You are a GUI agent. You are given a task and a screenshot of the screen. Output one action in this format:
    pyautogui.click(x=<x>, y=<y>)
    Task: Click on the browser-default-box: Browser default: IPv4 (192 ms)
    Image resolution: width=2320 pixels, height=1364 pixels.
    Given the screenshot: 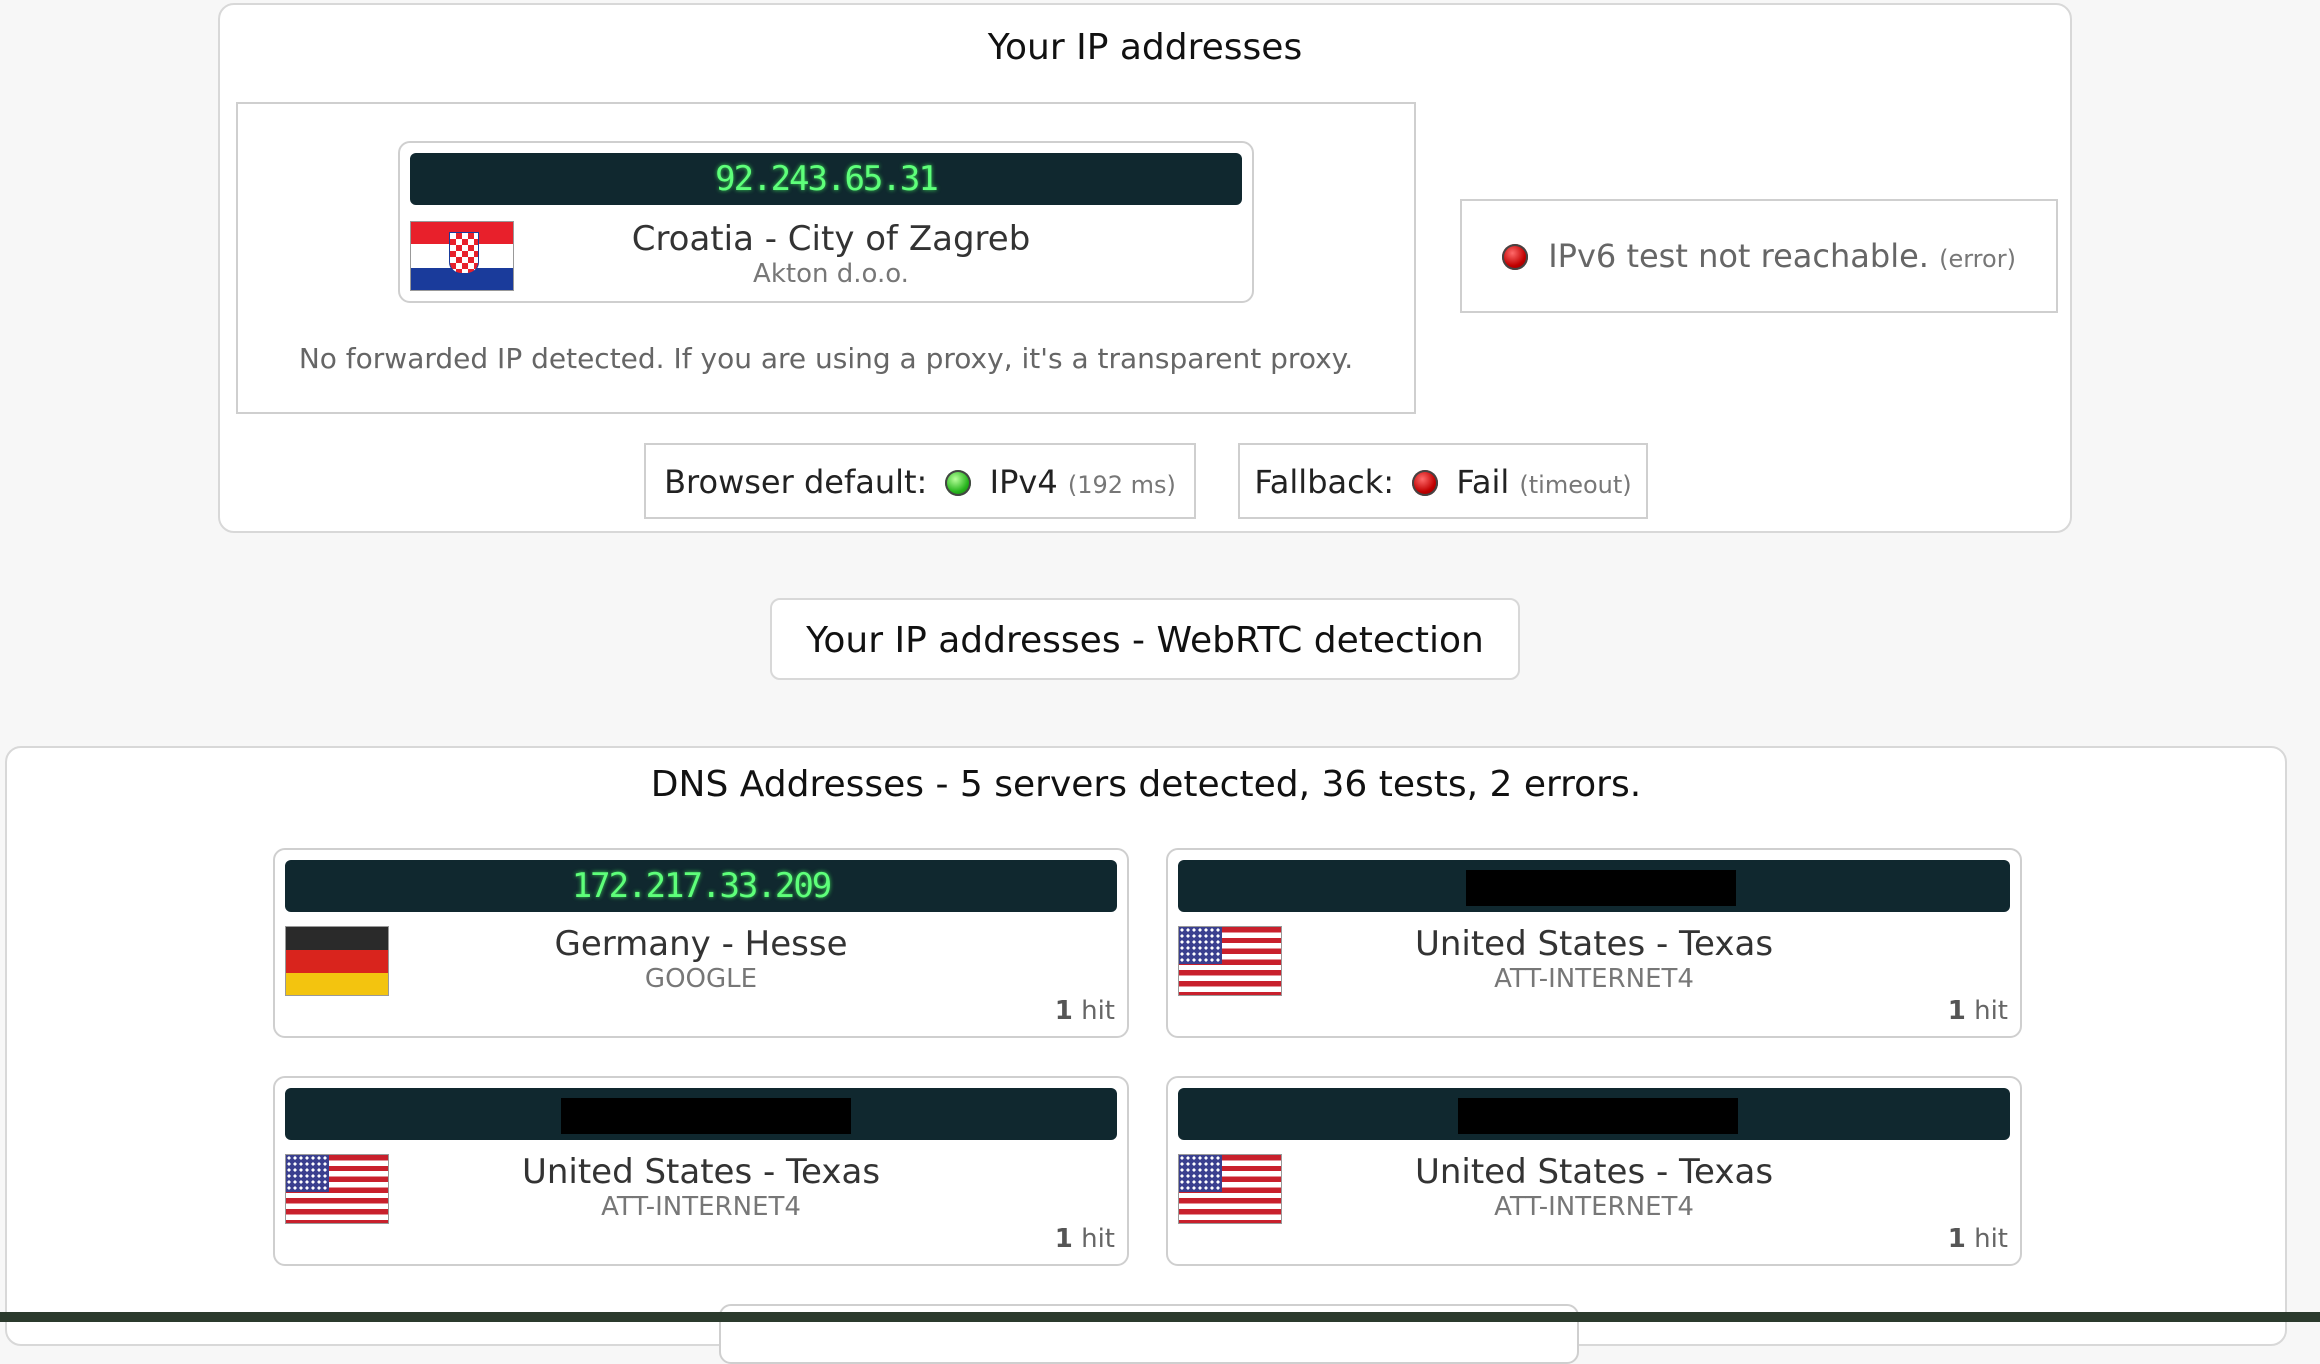 What is the action you would take?
    pyautogui.click(x=920, y=481)
    